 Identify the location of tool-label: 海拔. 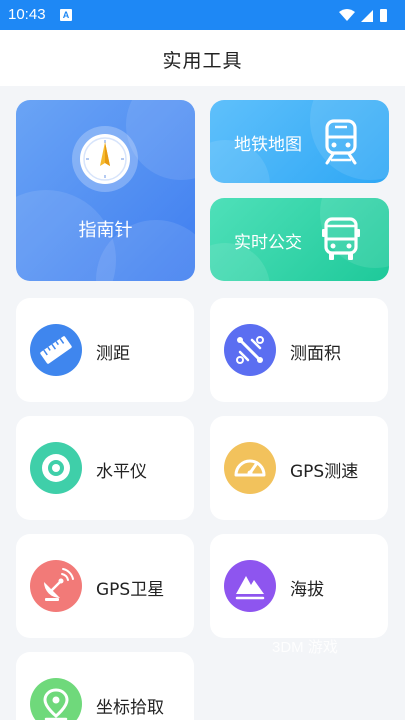
(307, 590).